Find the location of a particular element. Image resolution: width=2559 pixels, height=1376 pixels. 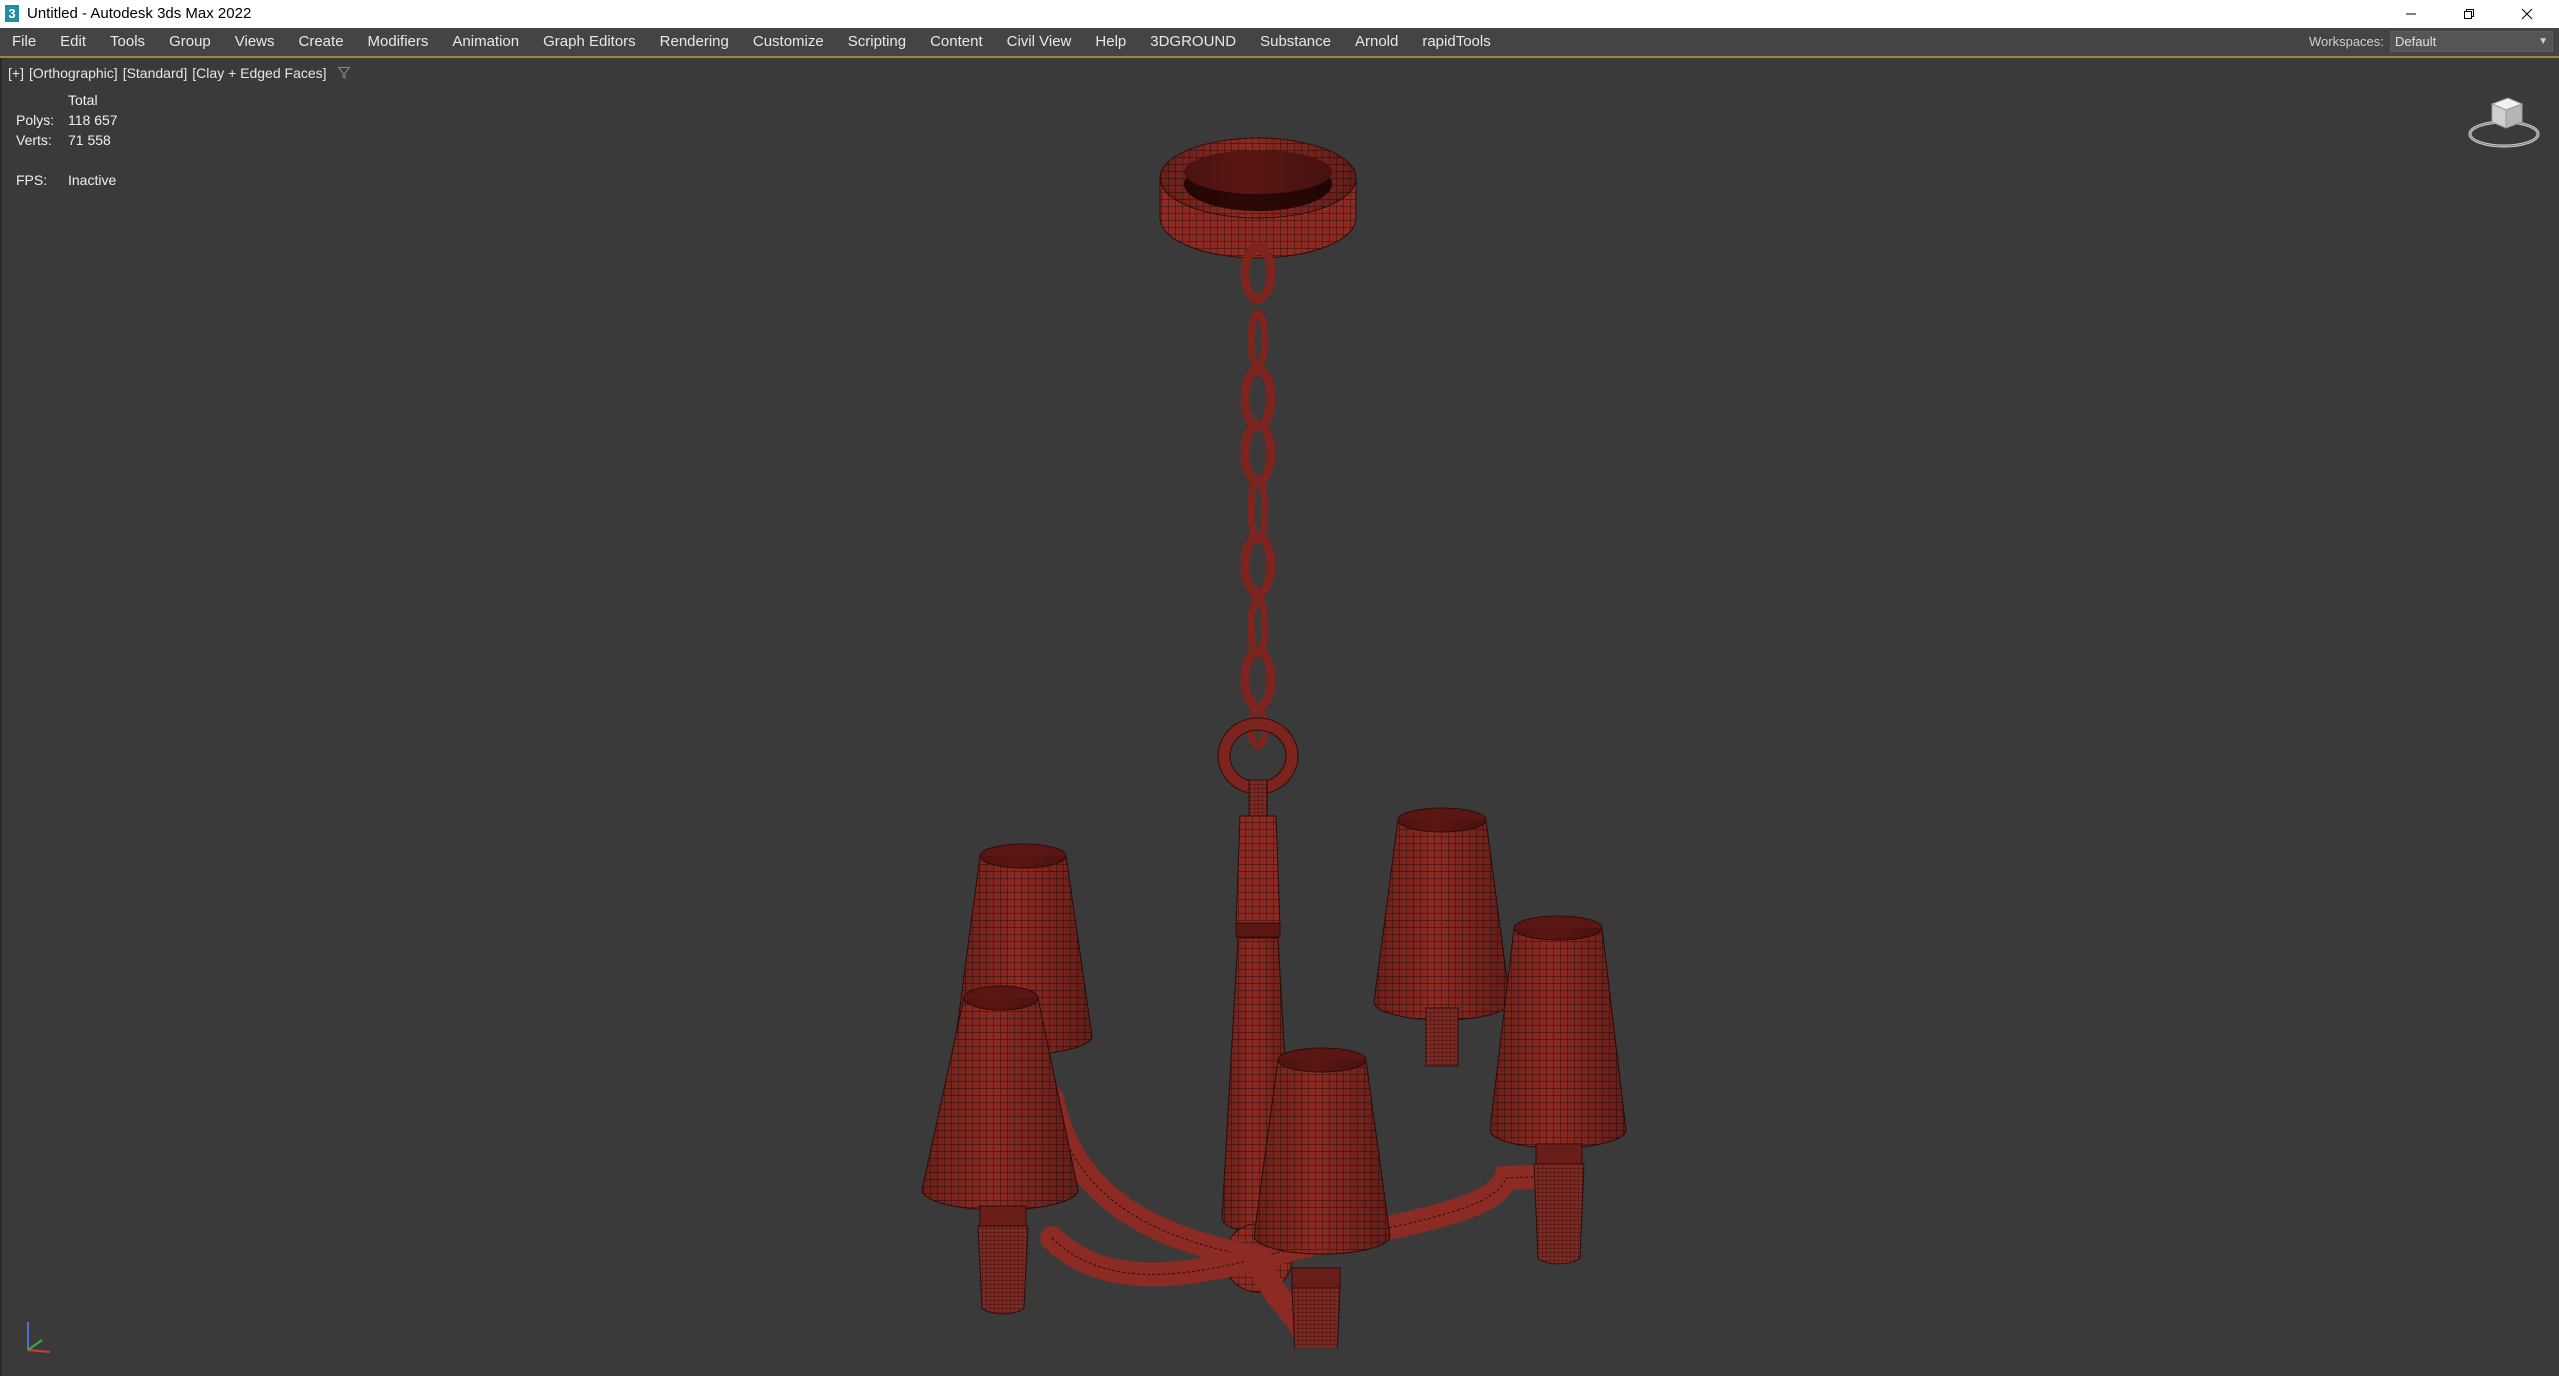

chevron-down-icon: ▼ is located at coordinates (2543, 41).